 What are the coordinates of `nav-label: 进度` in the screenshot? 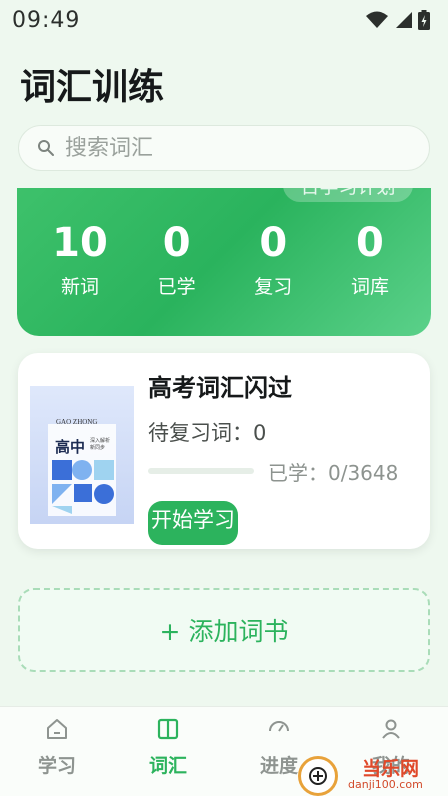 It's located at (278, 766).